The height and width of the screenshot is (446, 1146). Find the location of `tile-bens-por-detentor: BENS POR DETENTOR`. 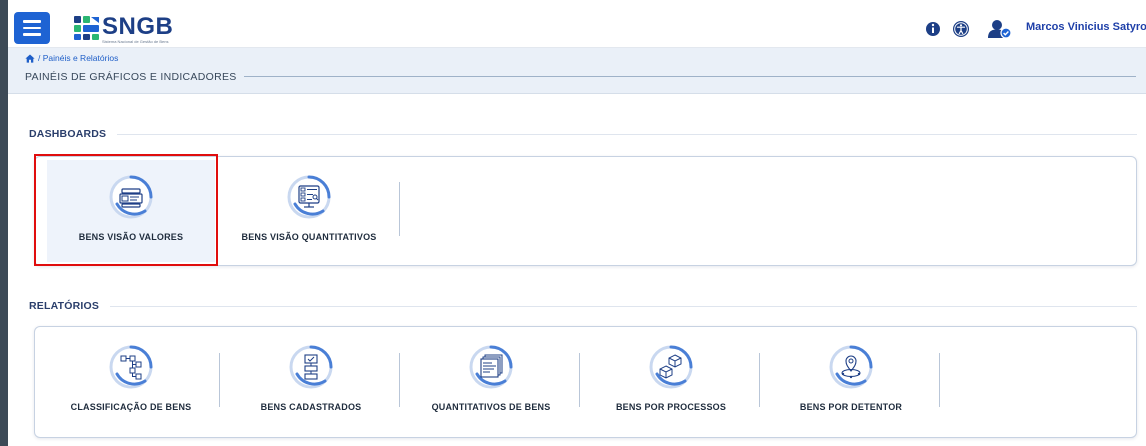

tile-bens-por-detentor: BENS POR DETENTOR is located at coordinates (851, 381).